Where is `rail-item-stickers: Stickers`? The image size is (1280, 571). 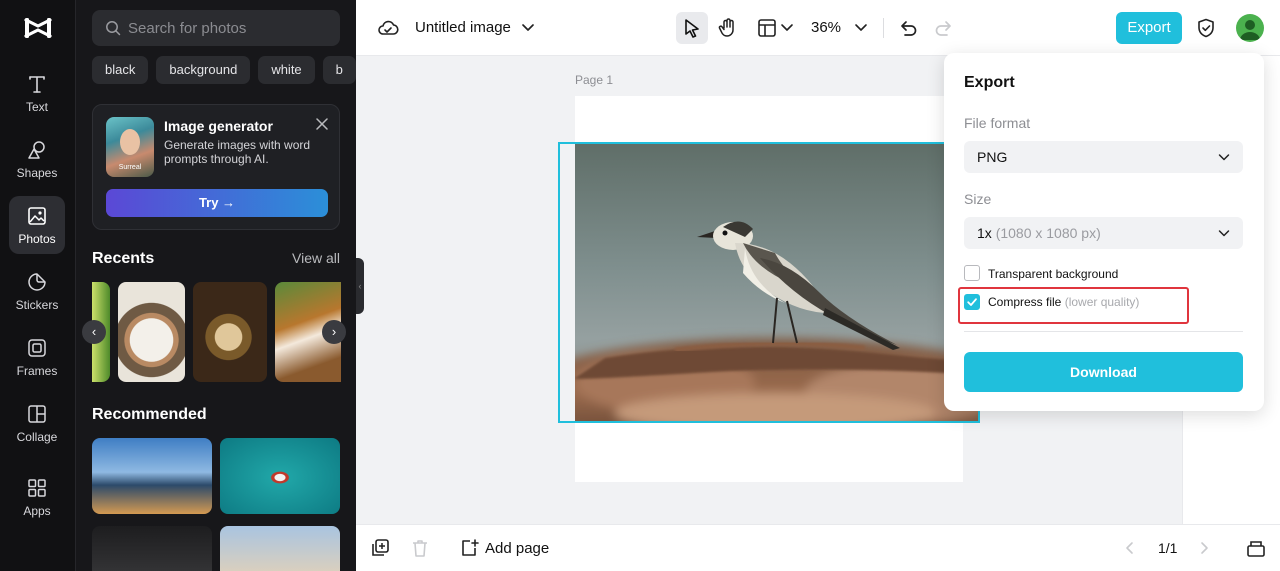 rail-item-stickers: Stickers is located at coordinates (37, 291).